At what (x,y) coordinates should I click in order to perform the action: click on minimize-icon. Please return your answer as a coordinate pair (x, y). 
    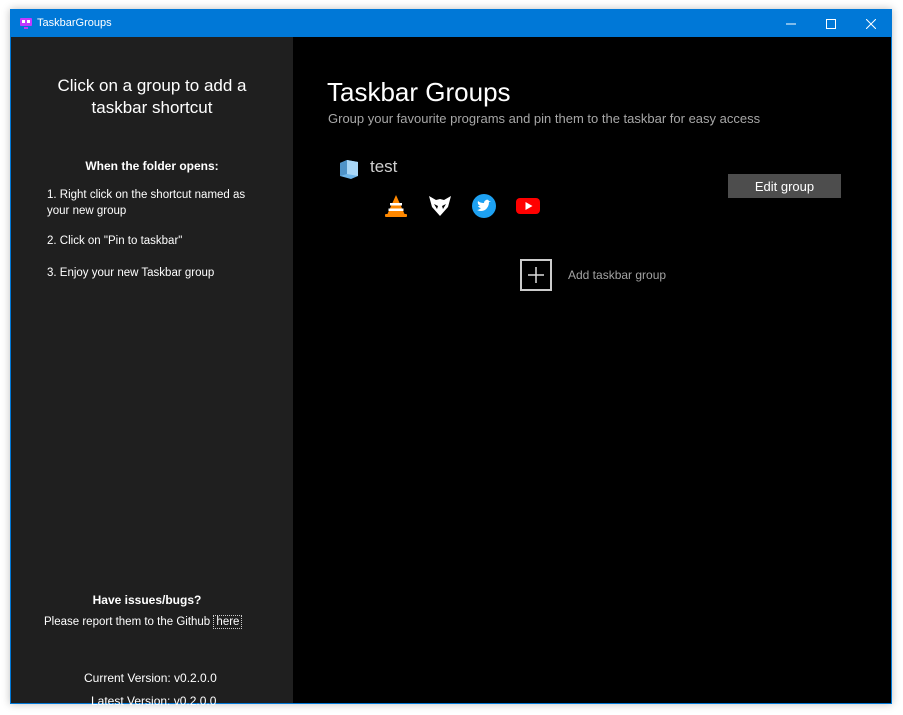
    Looking at the image, I should click on (791, 23).